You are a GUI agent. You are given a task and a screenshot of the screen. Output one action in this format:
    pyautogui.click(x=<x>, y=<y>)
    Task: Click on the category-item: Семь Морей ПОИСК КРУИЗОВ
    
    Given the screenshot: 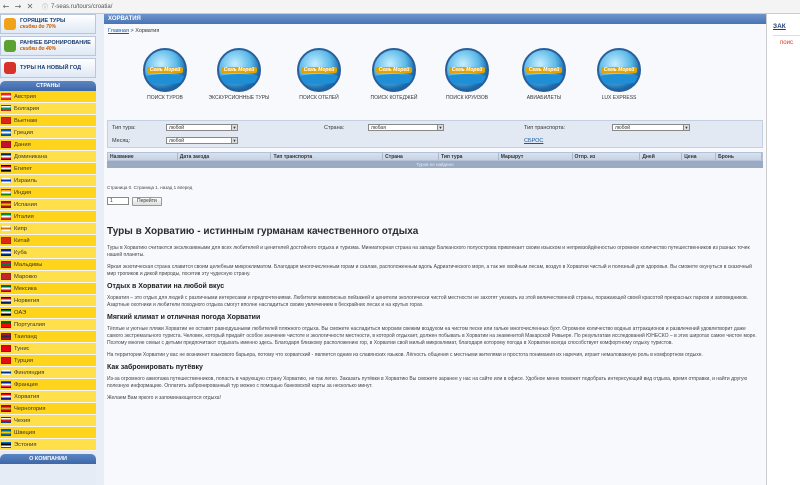 What is the action you would take?
    pyautogui.click(x=467, y=74)
    